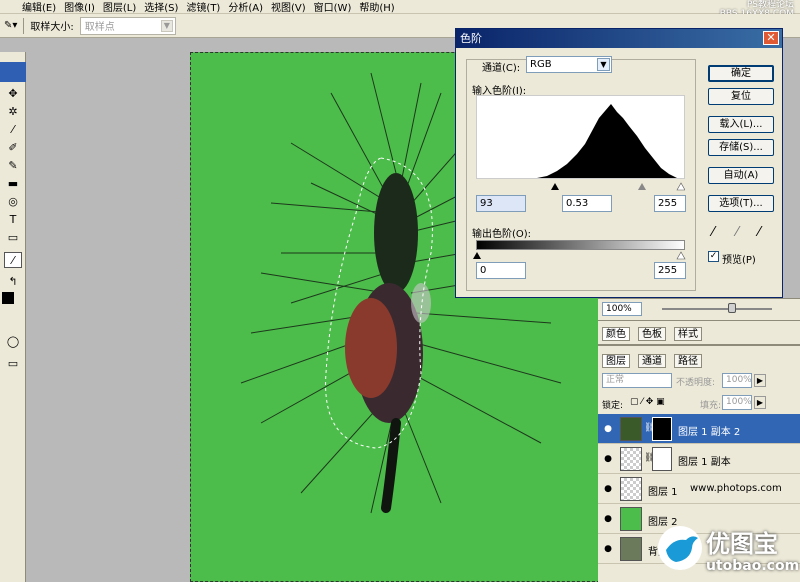 The height and width of the screenshot is (582, 800). What do you see at coordinates (501, 270) in the screenshot?
I see `output-black-field: 0` at bounding box center [501, 270].